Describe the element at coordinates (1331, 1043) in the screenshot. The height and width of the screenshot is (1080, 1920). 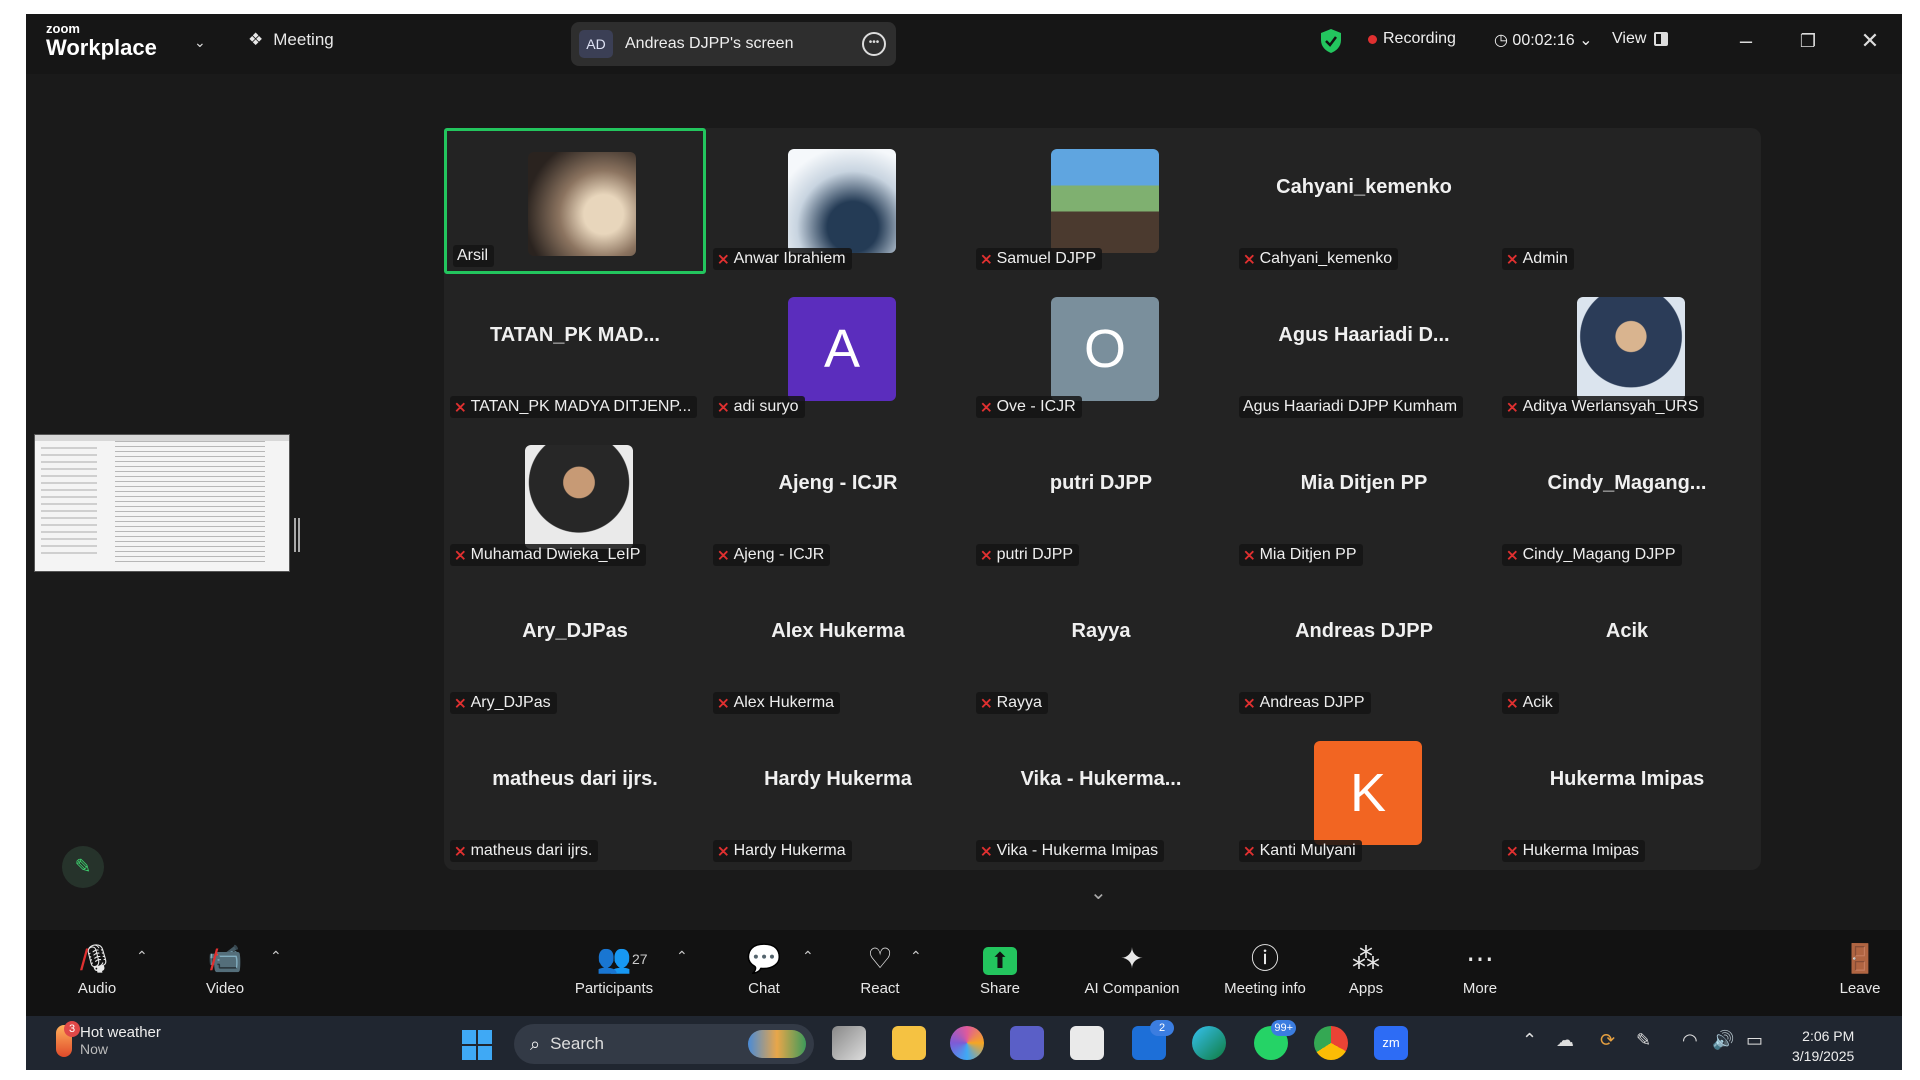
I see `chrome-icon` at that location.